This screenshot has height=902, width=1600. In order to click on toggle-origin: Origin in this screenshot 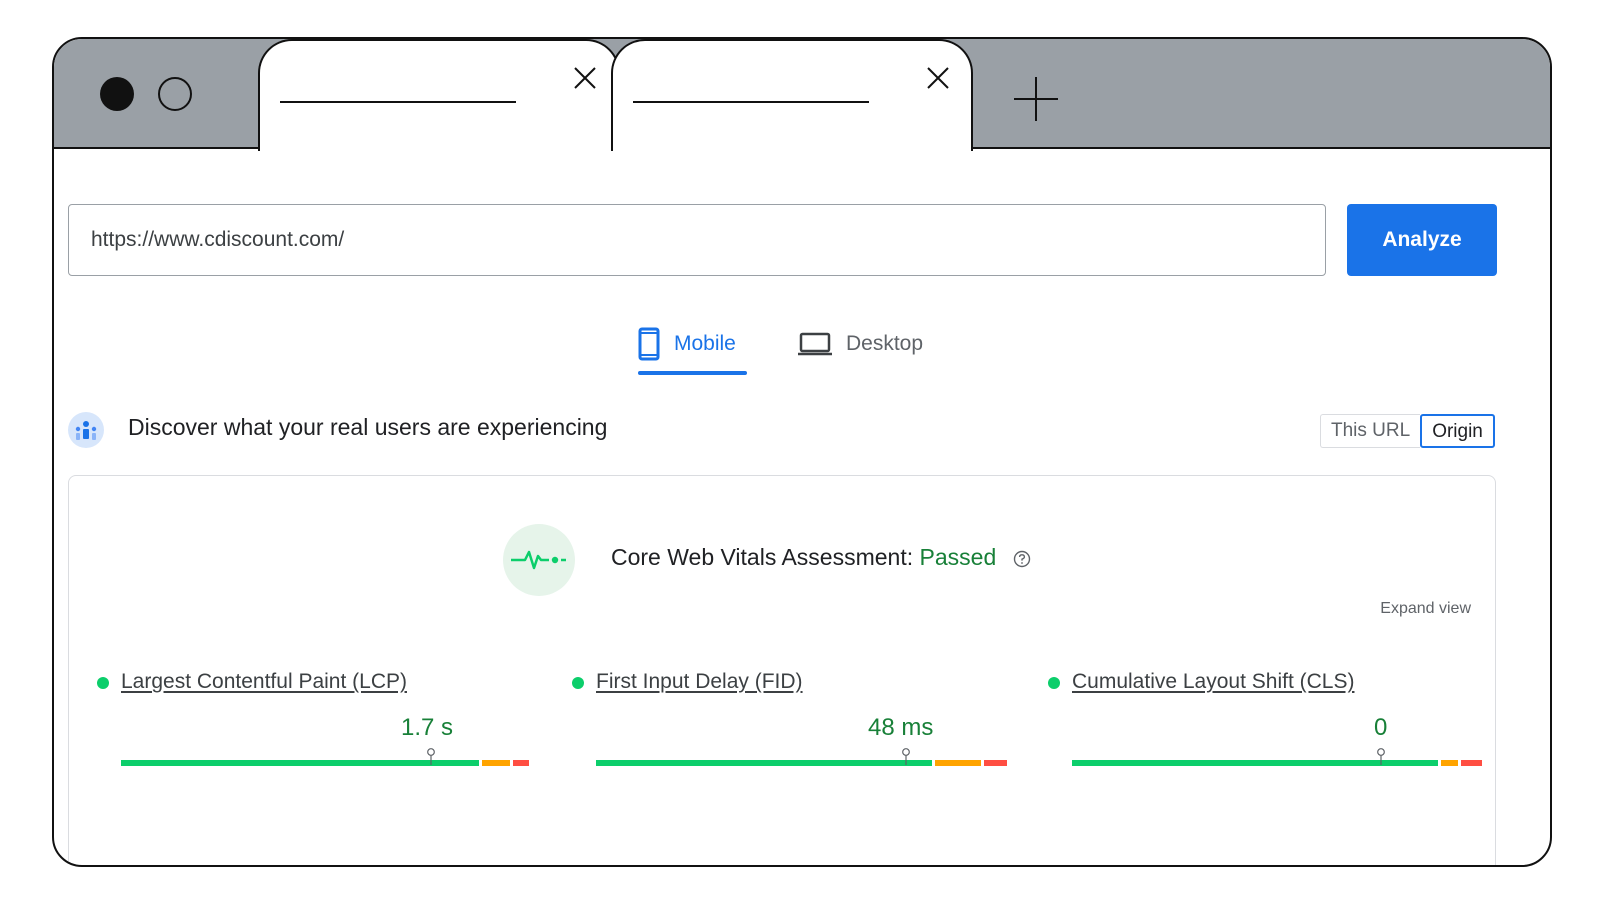, I will do `click(1457, 431)`.